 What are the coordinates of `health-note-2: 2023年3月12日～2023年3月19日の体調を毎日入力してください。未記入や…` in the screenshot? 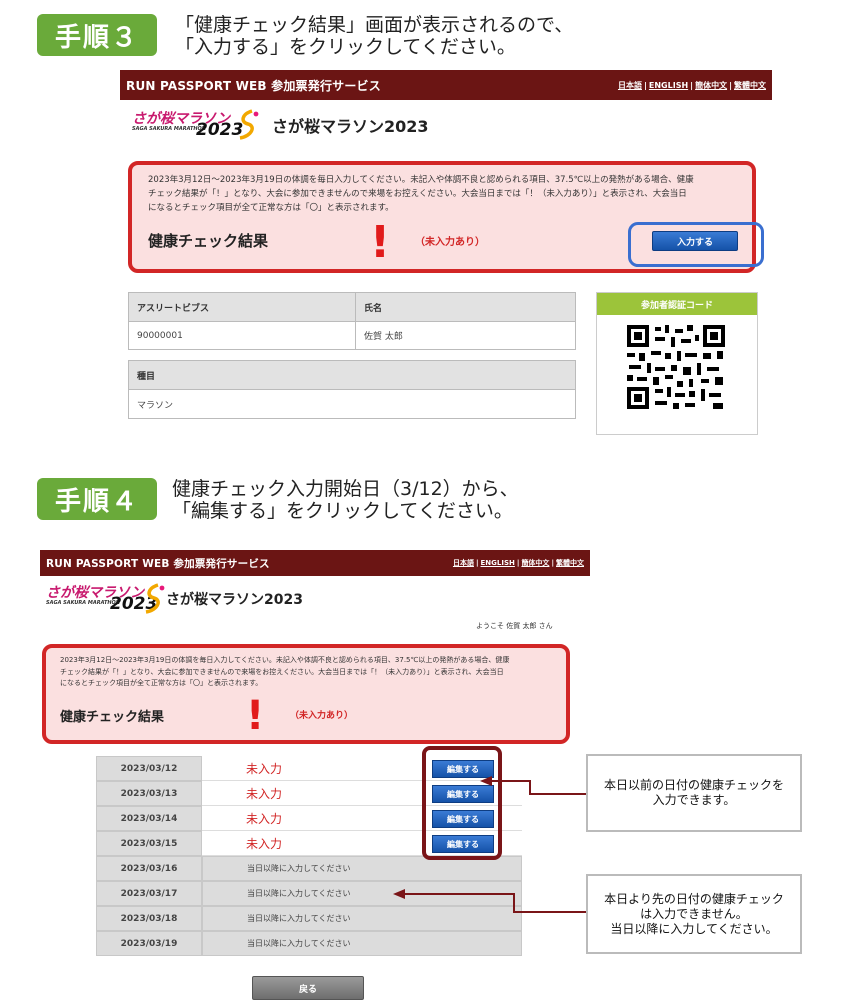 It's located at (284, 672).